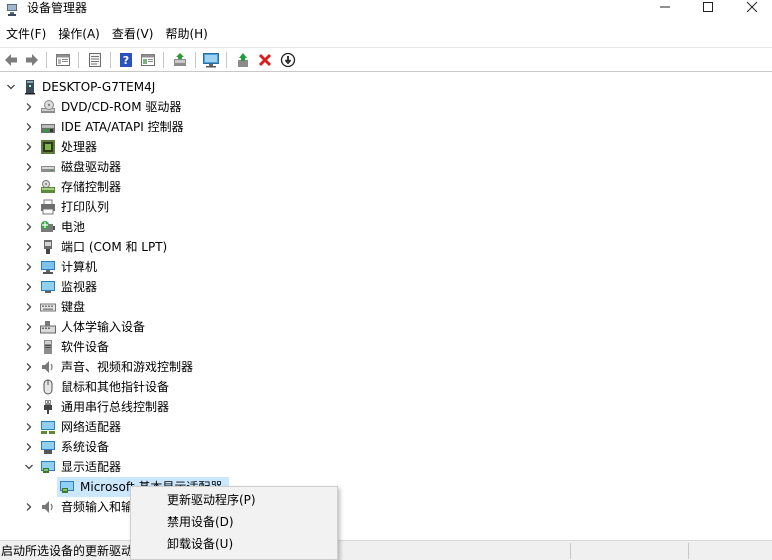 This screenshot has height=560, width=772. I want to click on tree-item-mouse: 鼠标和其他指针设备, so click(386, 387).